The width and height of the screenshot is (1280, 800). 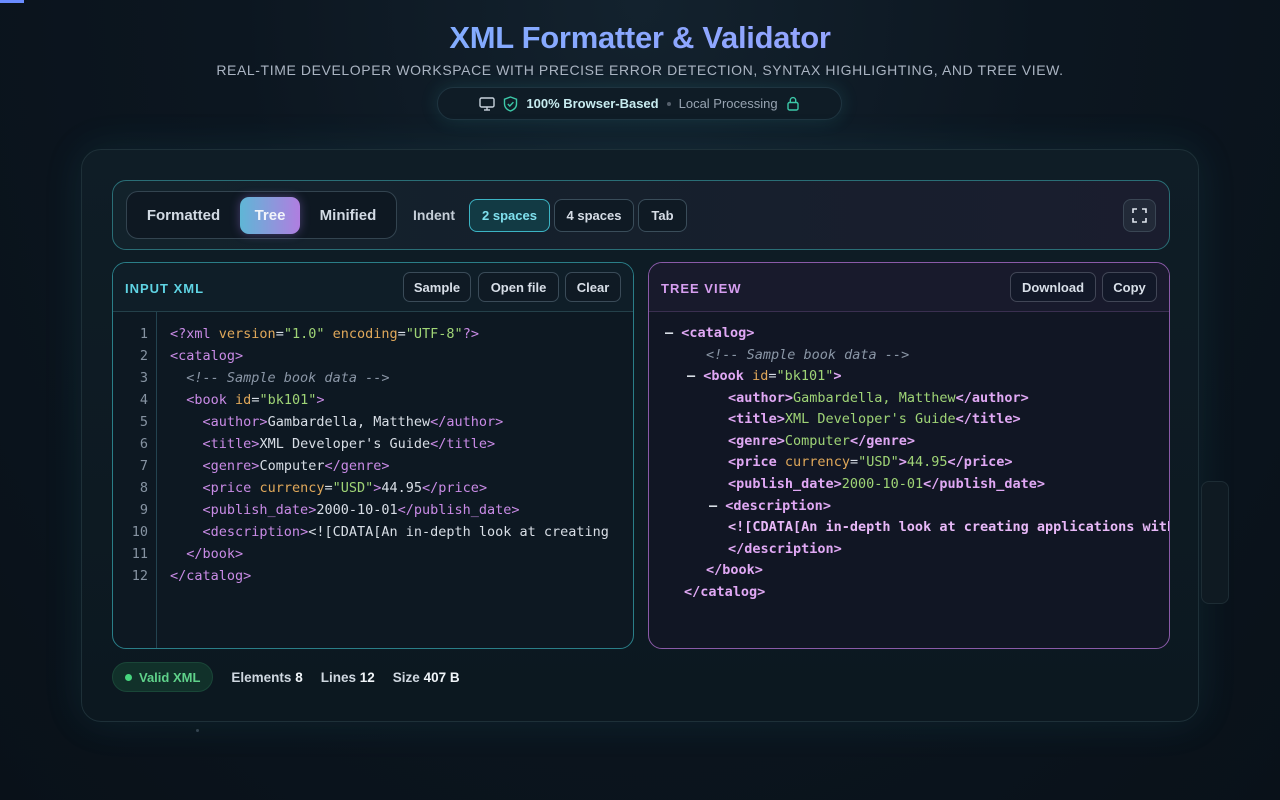 I want to click on lines-count: Lines 12, so click(x=347, y=677).